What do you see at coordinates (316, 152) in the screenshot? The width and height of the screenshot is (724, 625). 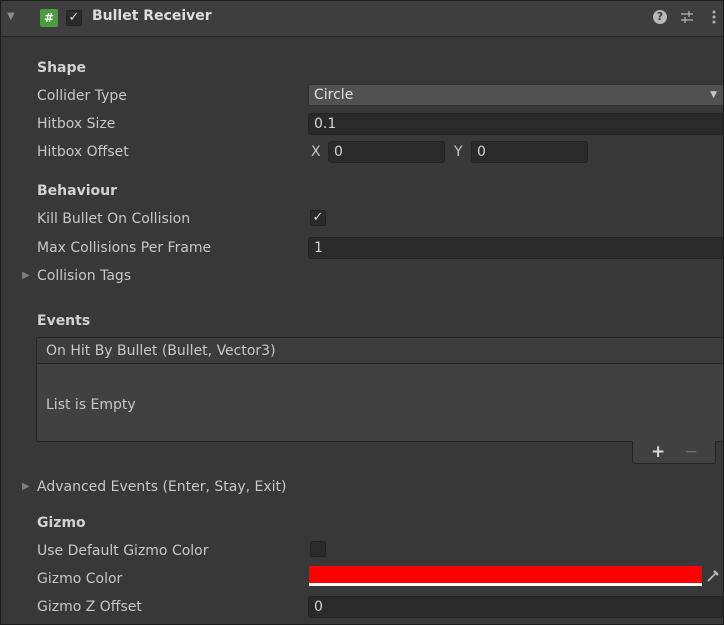 I see `offset-x-label: X` at bounding box center [316, 152].